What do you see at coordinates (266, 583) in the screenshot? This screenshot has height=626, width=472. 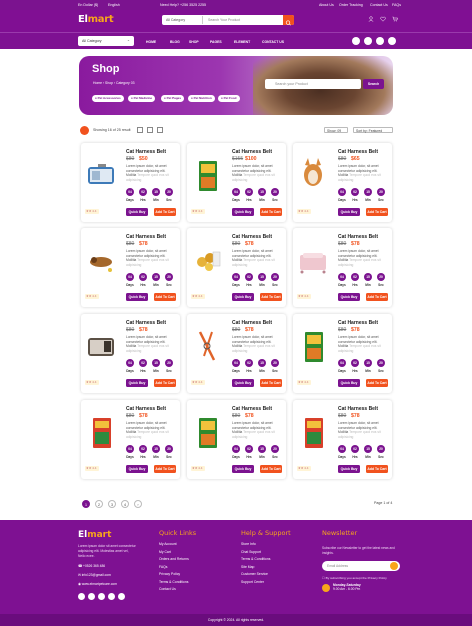 I see `footer-link: Support Center` at bounding box center [266, 583].